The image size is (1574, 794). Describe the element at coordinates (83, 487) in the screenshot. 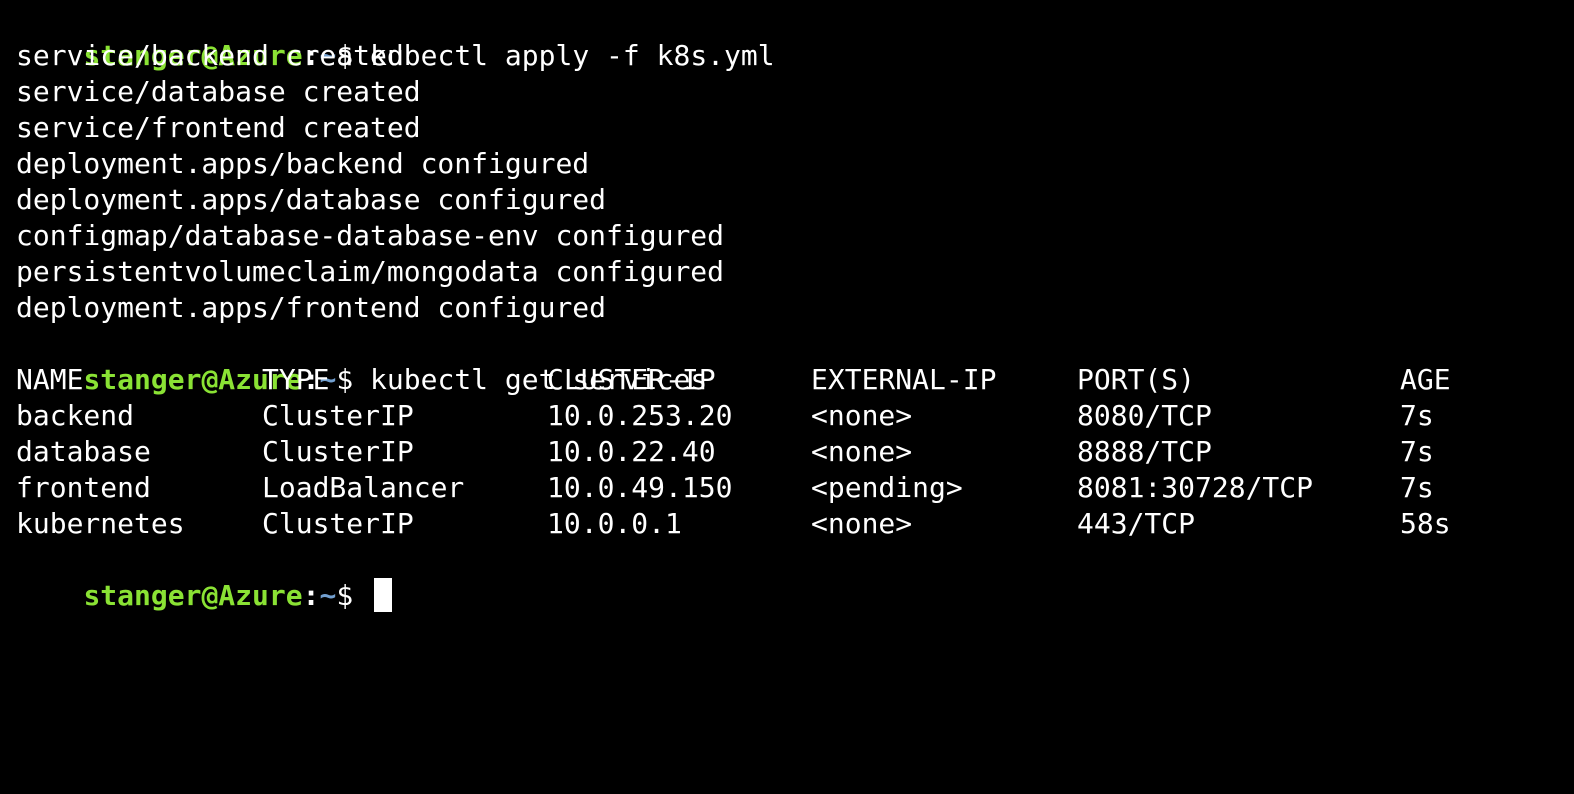

I see `cell-name: frontend` at that location.